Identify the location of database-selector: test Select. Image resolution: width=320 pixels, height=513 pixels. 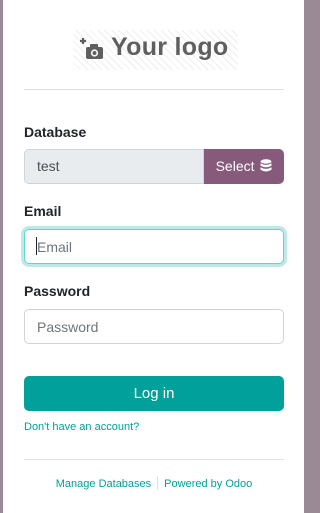
(154, 166).